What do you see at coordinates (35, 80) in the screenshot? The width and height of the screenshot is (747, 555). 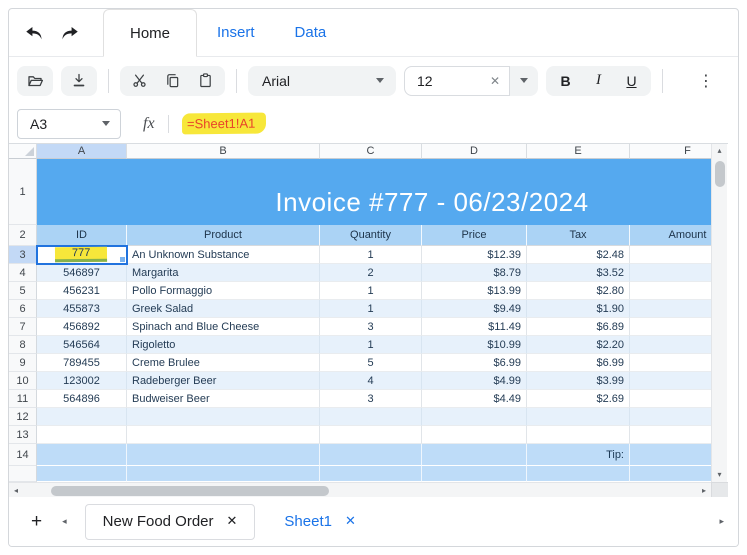 I see `open-file-button` at bounding box center [35, 80].